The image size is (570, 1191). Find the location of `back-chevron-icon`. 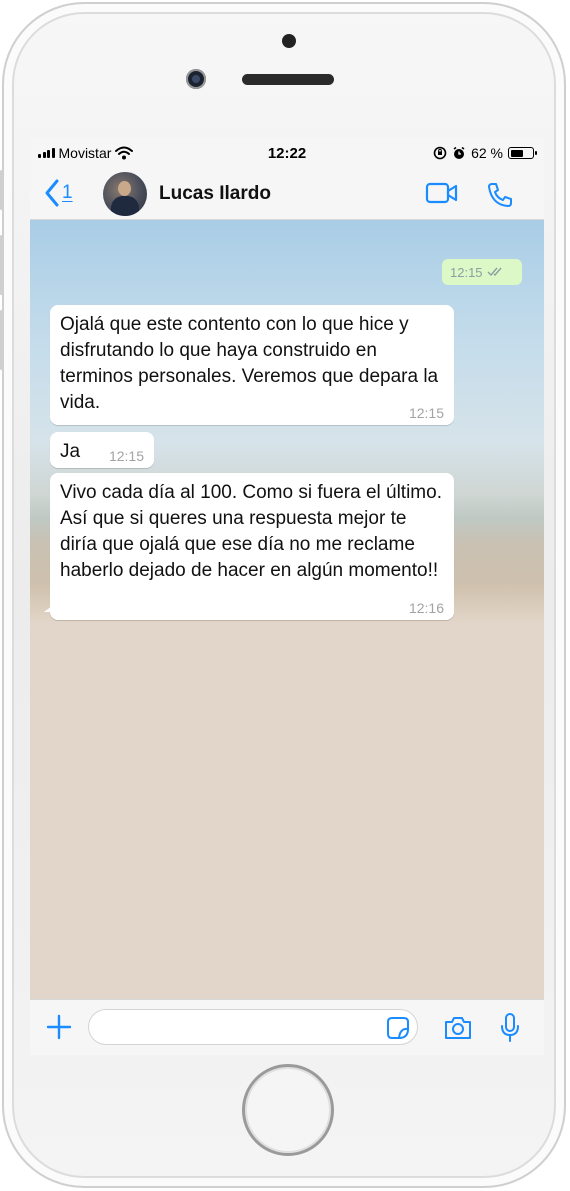

back-chevron-icon is located at coordinates (52, 193).